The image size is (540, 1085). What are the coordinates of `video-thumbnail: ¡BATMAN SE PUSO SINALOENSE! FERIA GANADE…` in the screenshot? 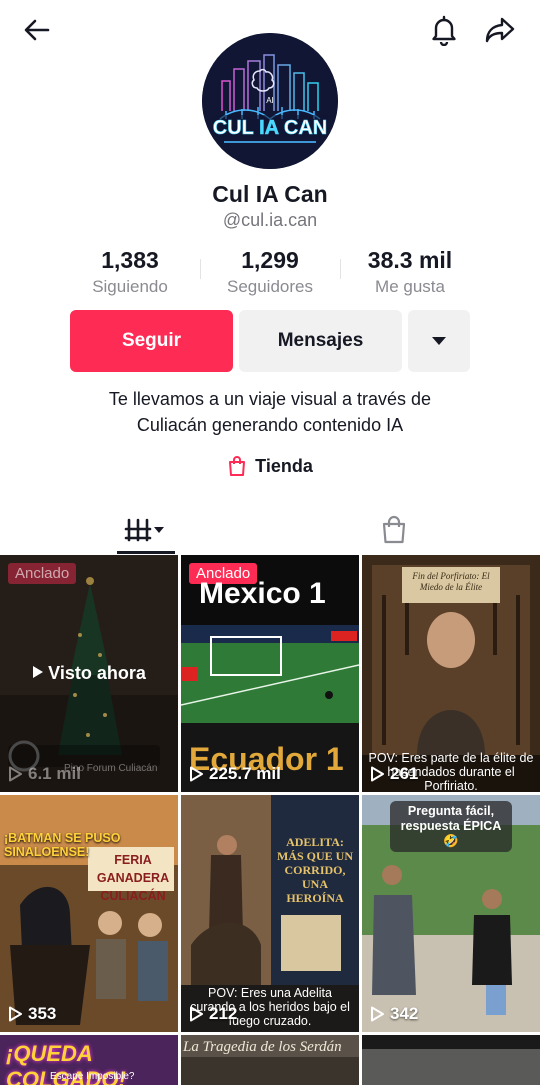 It's located at (89, 913).